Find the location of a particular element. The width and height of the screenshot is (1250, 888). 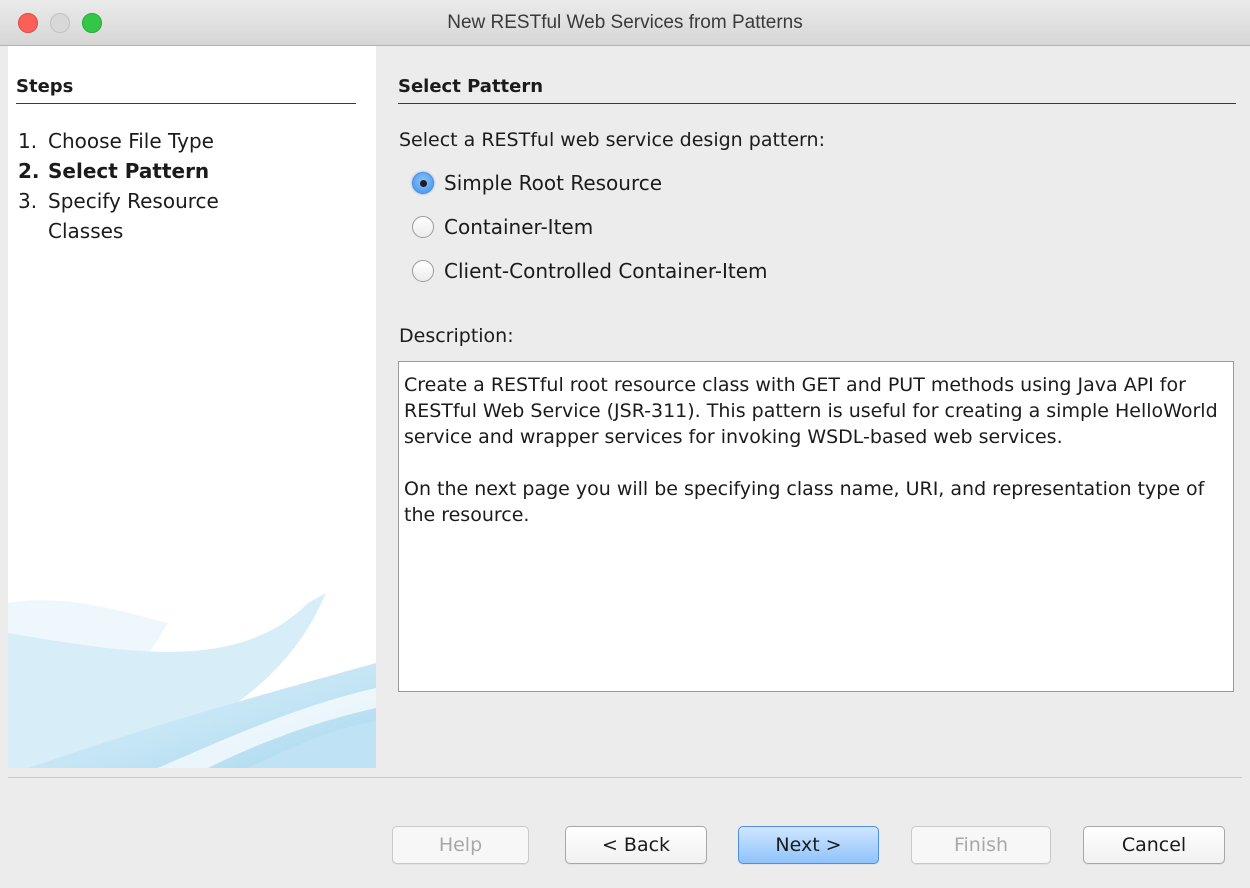

radio-label: Client-Controlled Container-Item is located at coordinates (606, 271).